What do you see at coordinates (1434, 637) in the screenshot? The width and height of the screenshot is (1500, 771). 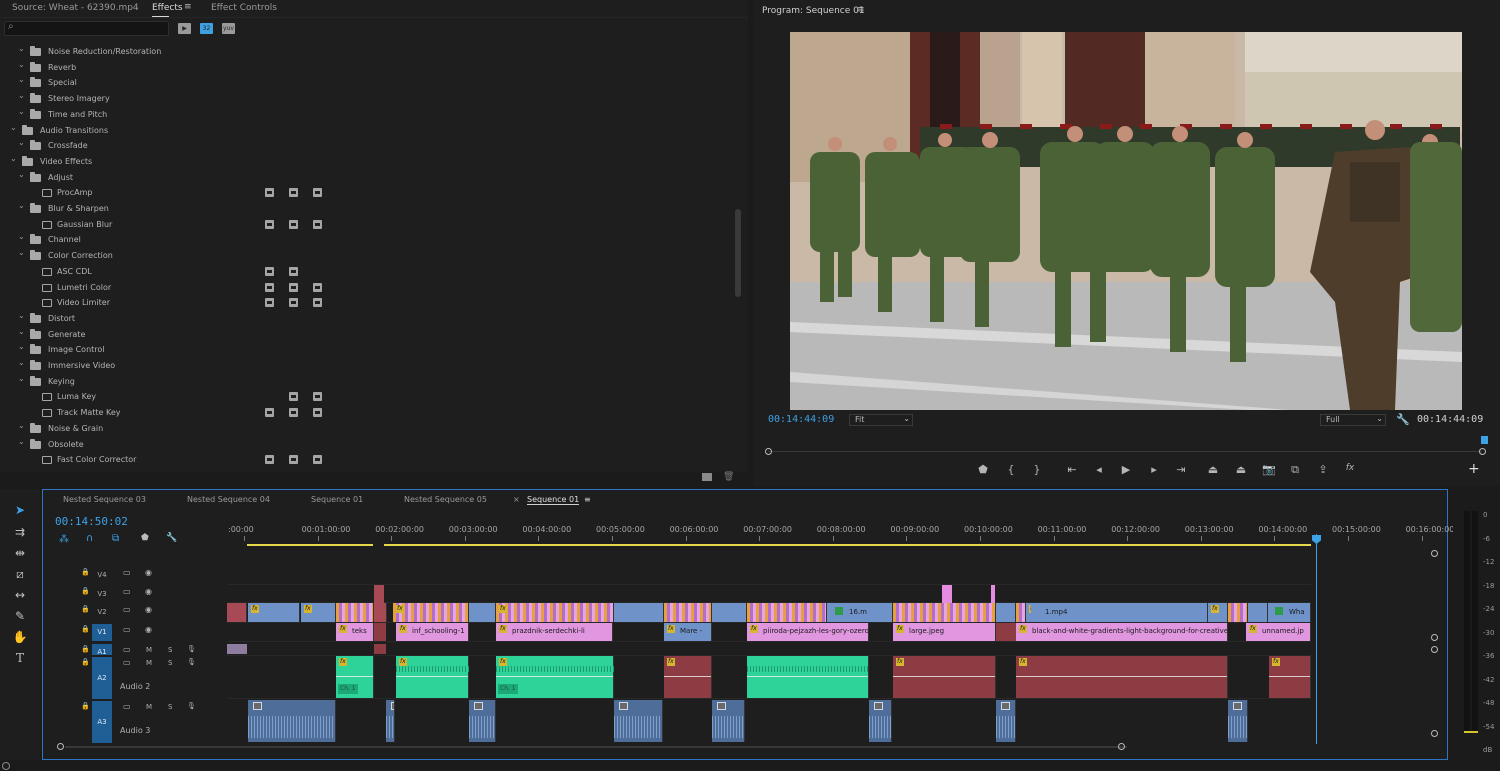 I see `vertical-scroll-mid-handle` at bounding box center [1434, 637].